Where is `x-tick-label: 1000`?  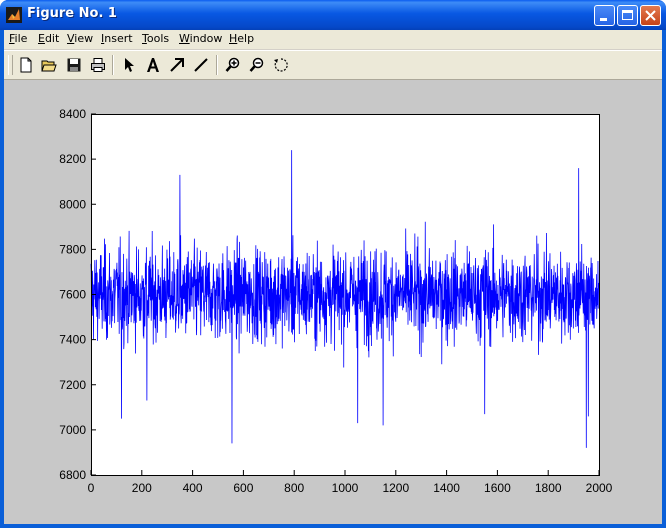
x-tick-label: 1000 is located at coordinates (345, 488).